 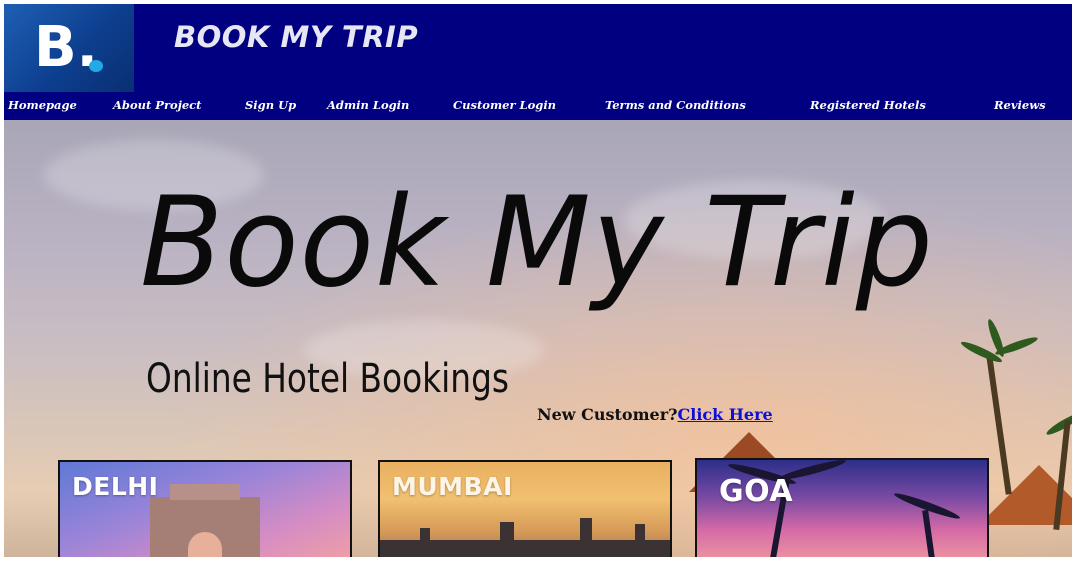 What do you see at coordinates (525, 508) in the screenshot?
I see `destination-card-mumbai: MUMBAI` at bounding box center [525, 508].